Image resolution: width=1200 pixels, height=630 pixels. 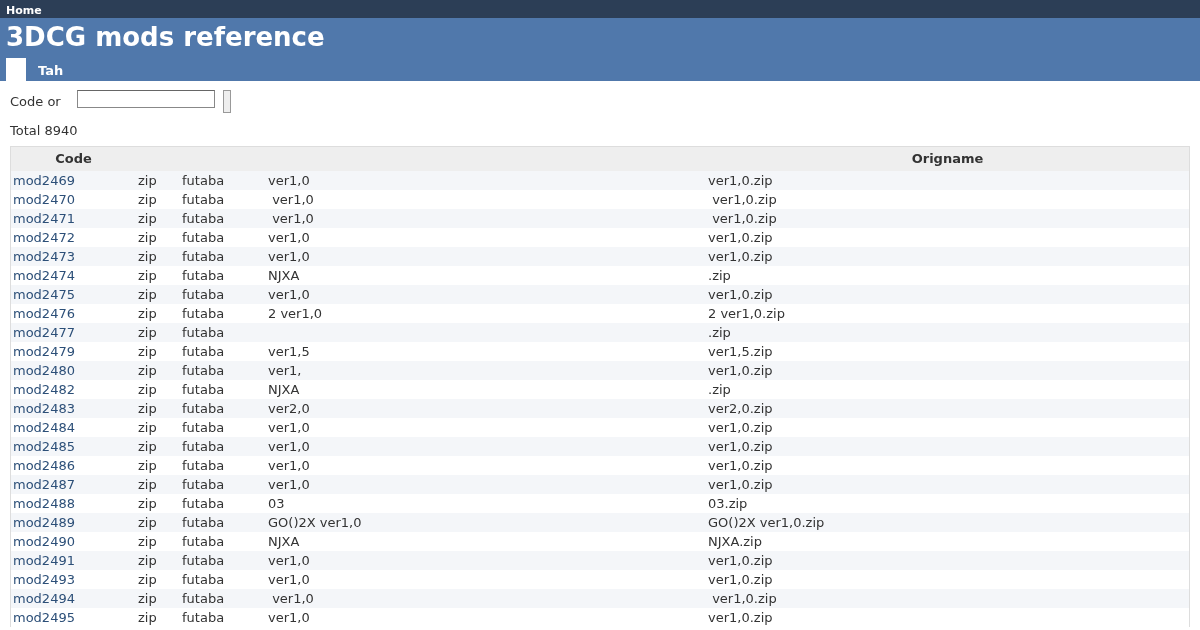 I want to click on table-cell: NJXA.zip, so click(x=735, y=541).